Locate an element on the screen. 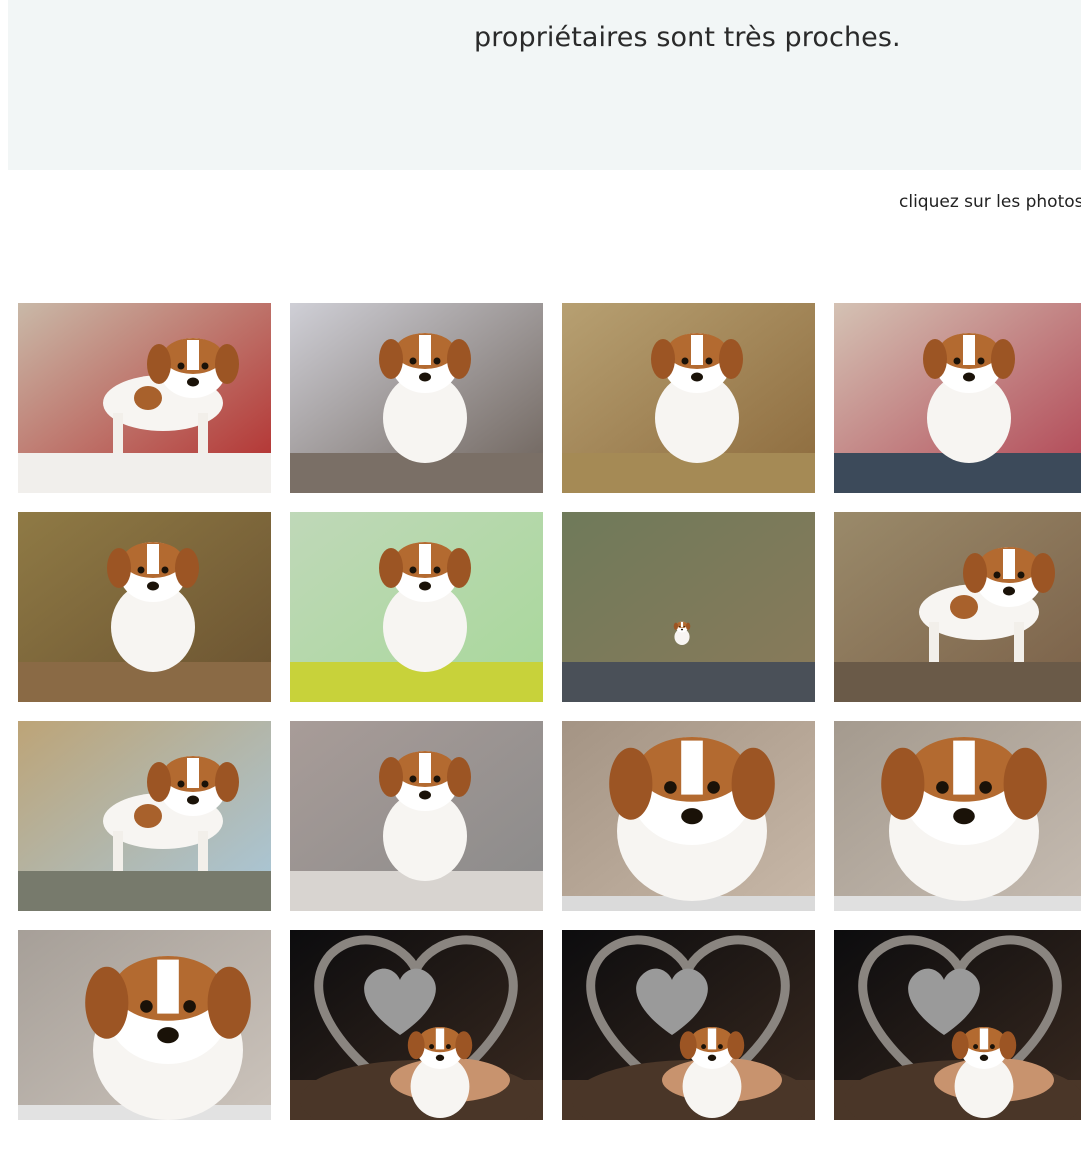 Image resolution: width=1081 pixels, height=1163 pixels. intro-text: propriétaires sont très proches. is located at coordinates (687, 37).